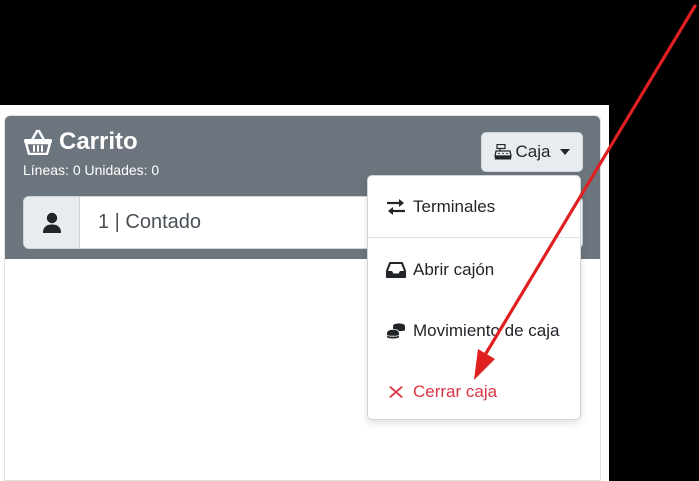  What do you see at coordinates (98, 141) in the screenshot?
I see `cart-title: Carrito` at bounding box center [98, 141].